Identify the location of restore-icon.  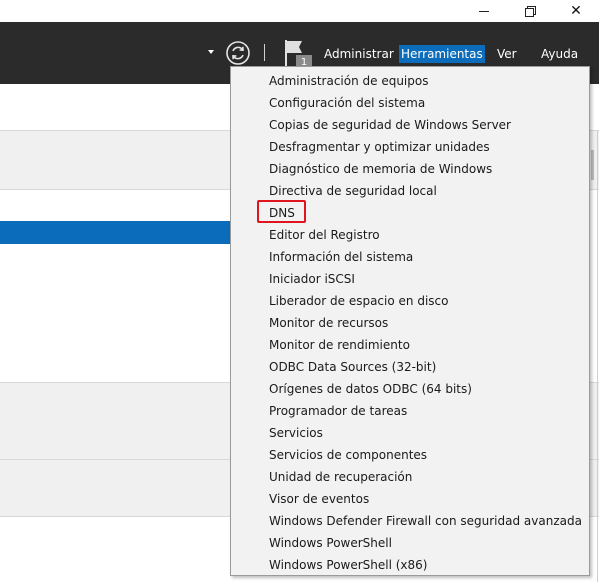
(530, 11).